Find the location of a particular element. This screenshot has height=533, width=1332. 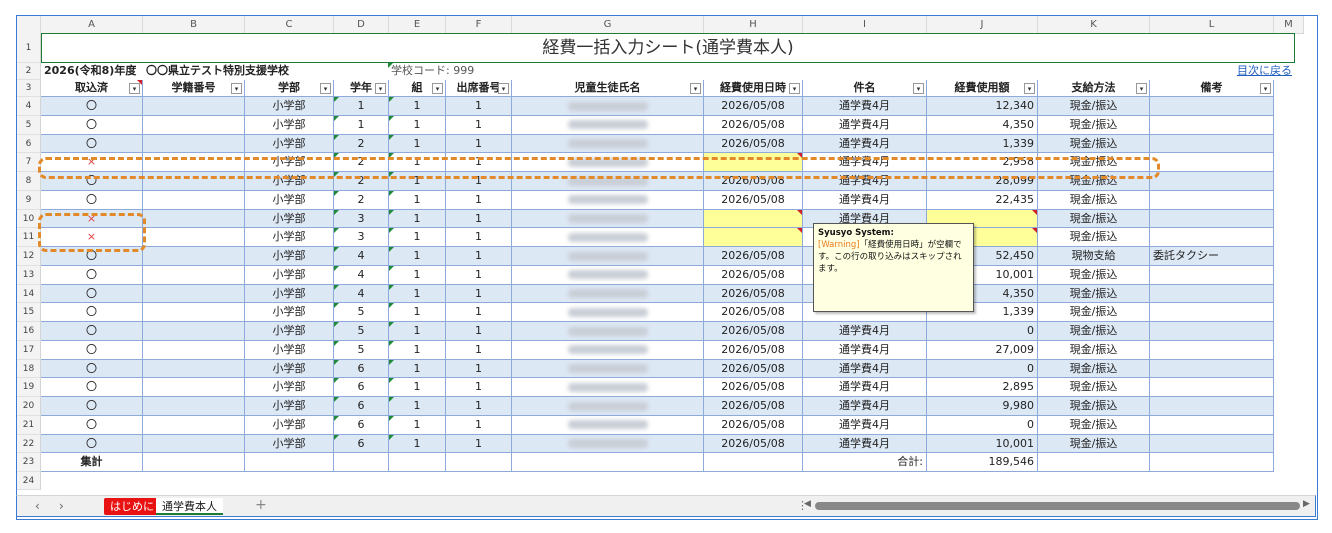

row-number: 16 is located at coordinates (29, 331).